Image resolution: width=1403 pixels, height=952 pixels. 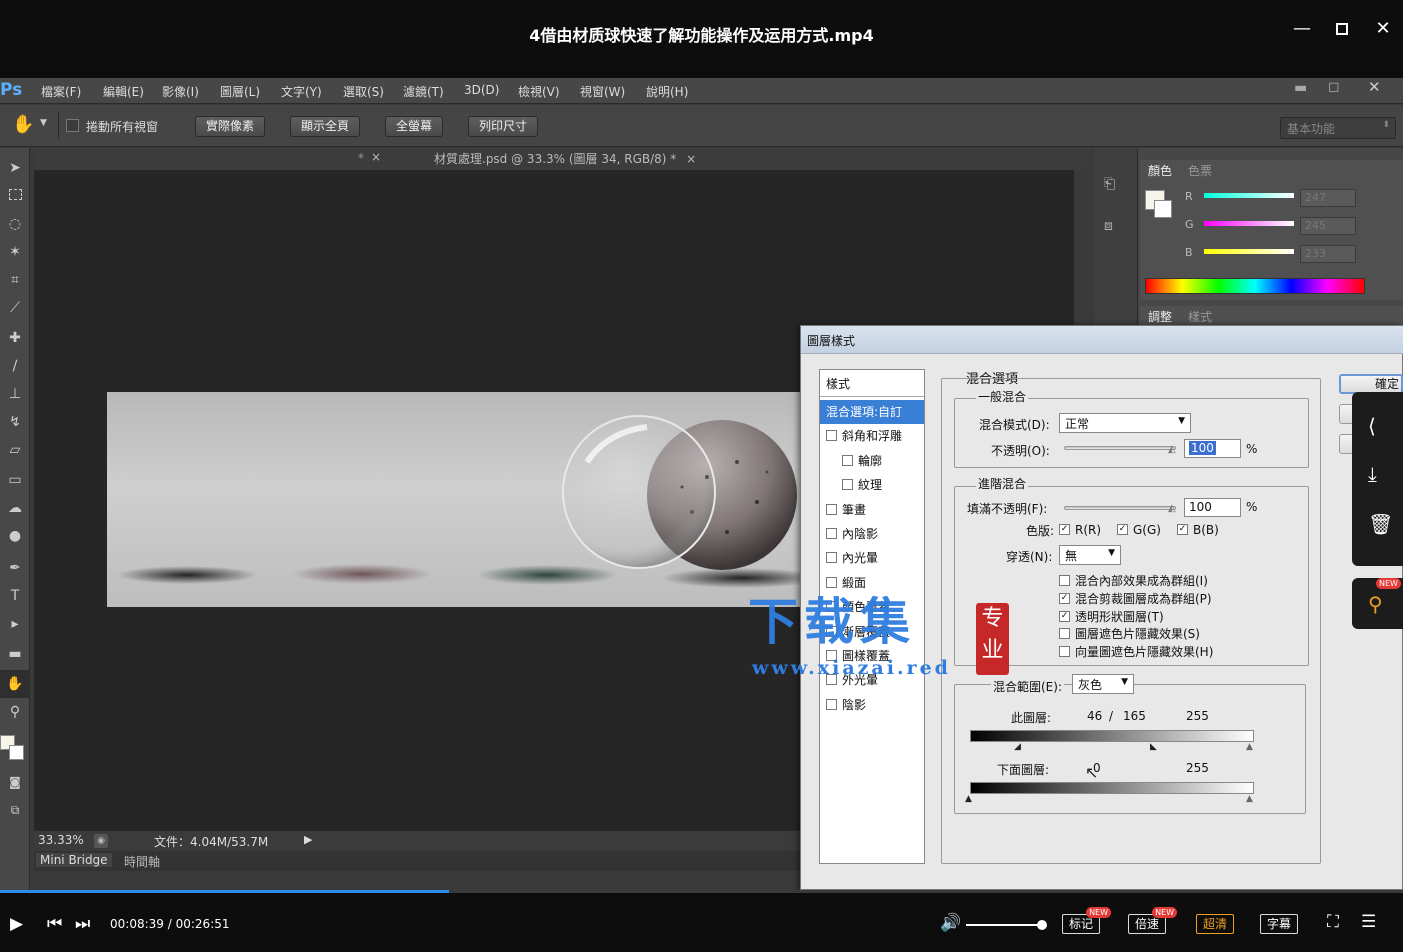 I want to click on volume-thumb, so click(x=1042, y=925).